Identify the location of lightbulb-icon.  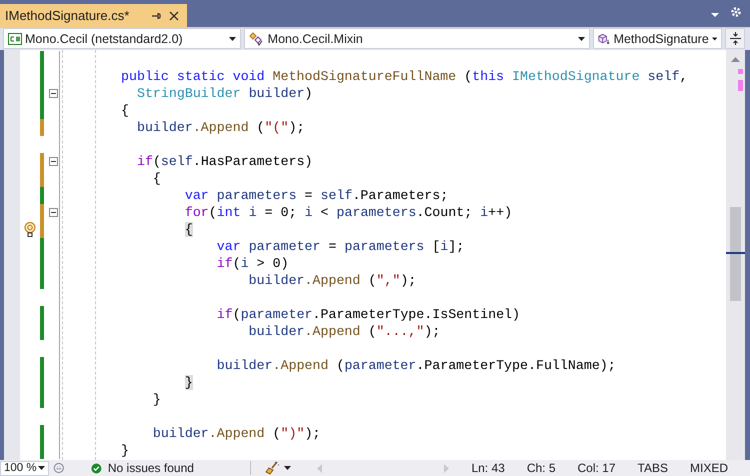
(30, 229).